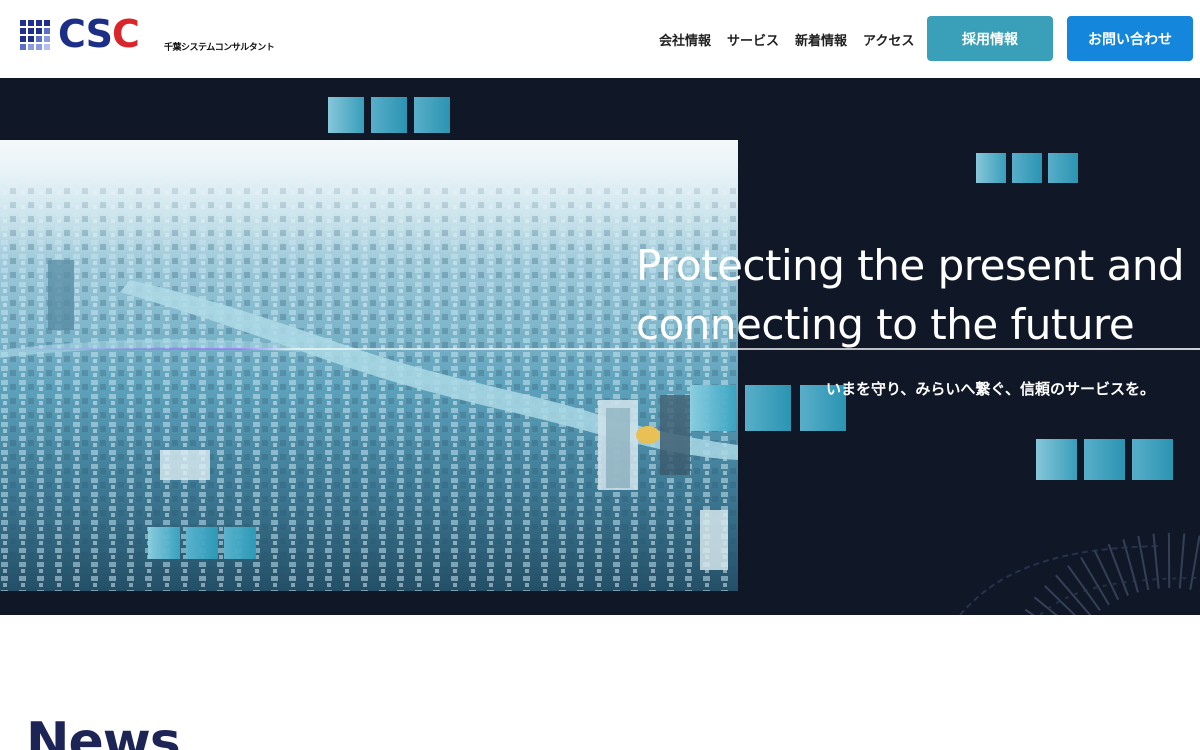 The height and width of the screenshot is (750, 1200). What do you see at coordinates (888, 39) in the screenshot?
I see `nav-link-access: アクセス` at bounding box center [888, 39].